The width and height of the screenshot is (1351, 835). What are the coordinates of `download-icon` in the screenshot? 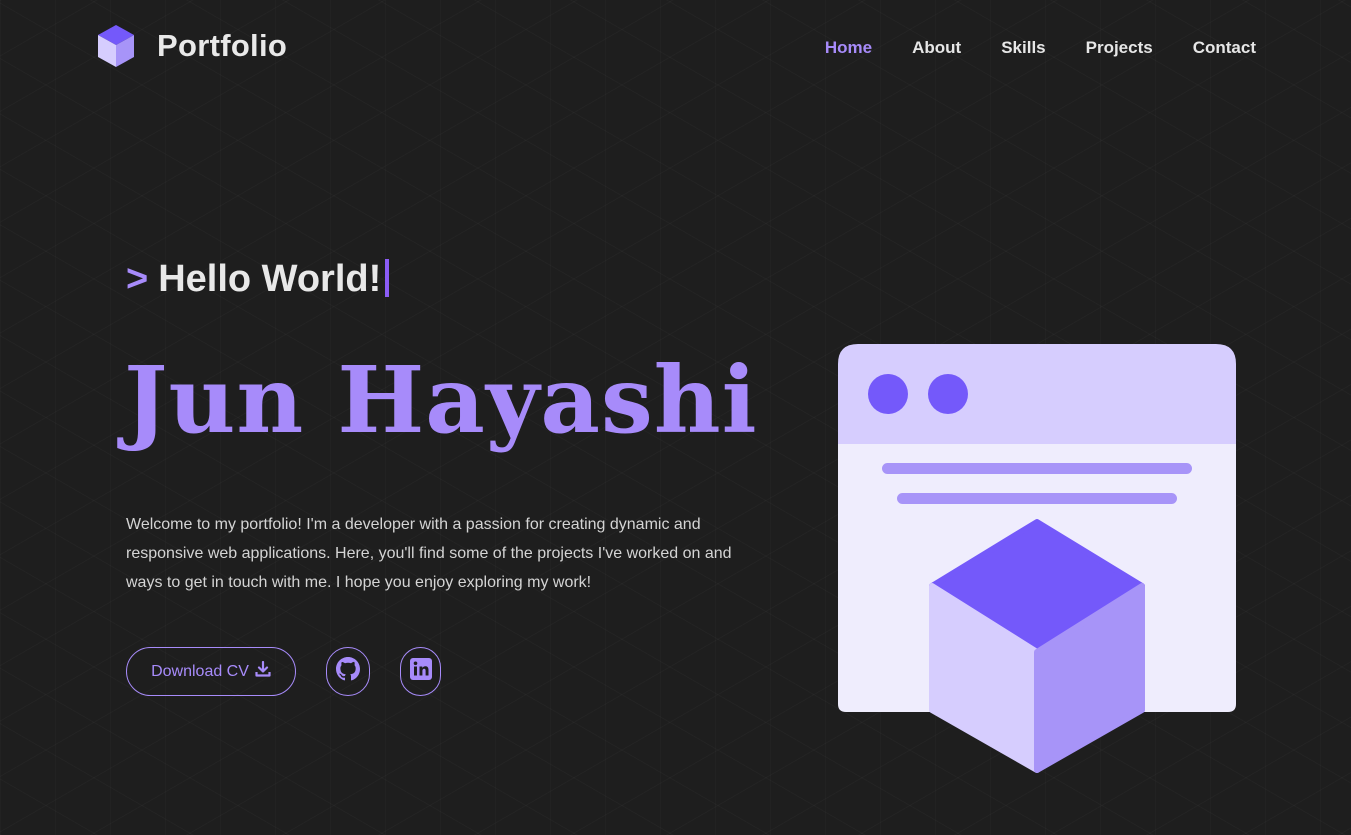 It's located at (263, 671).